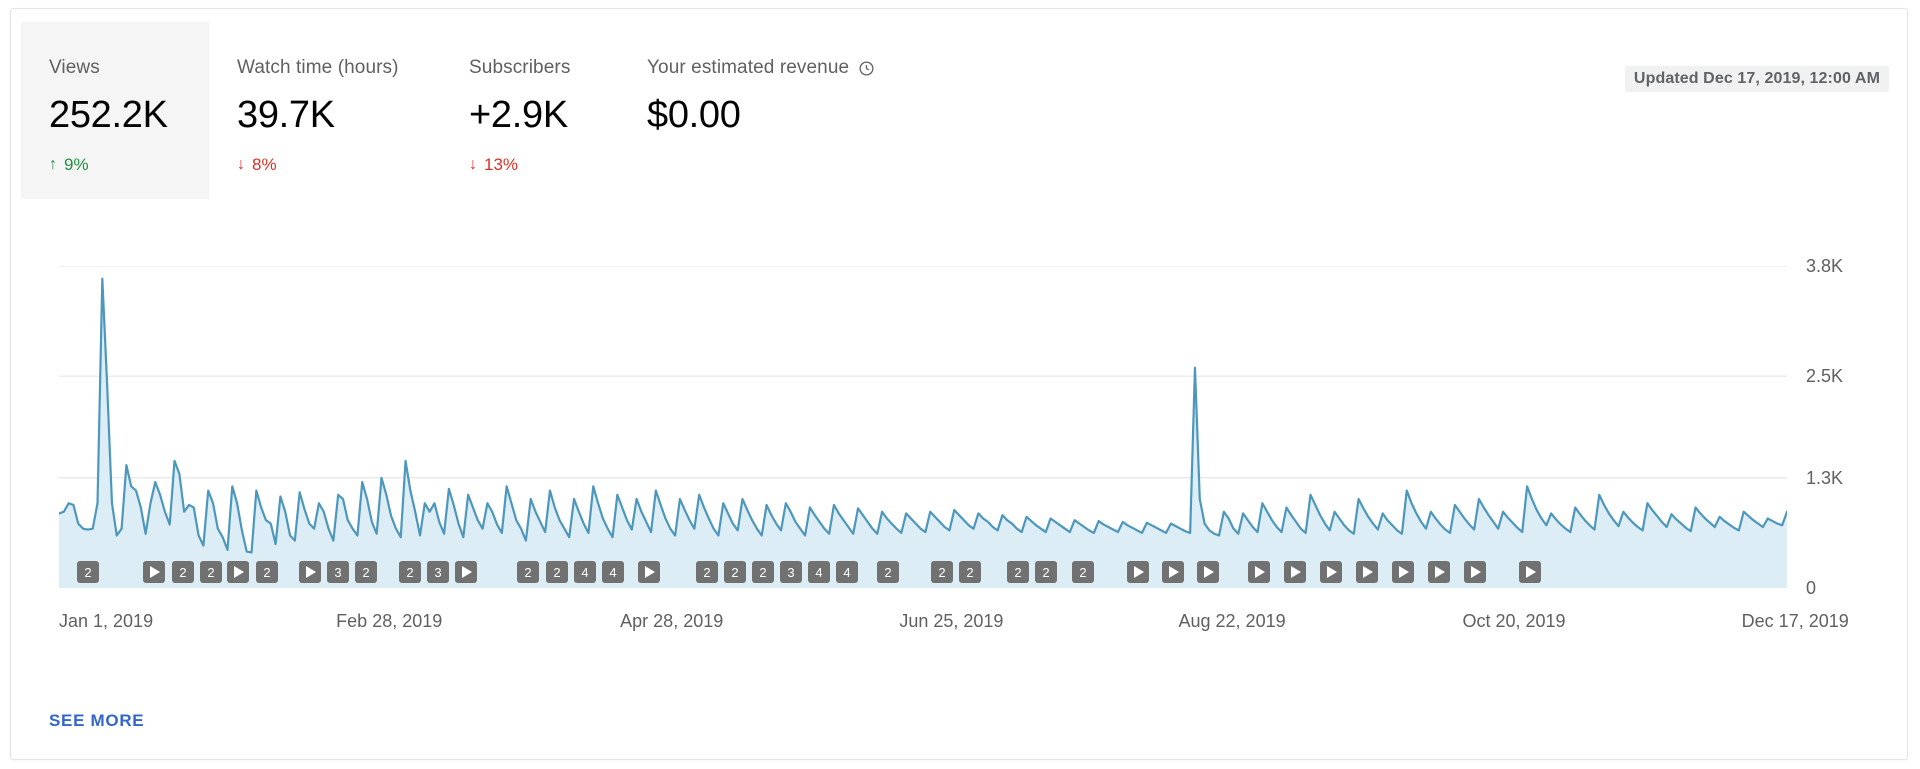 This screenshot has width=1920, height=769. What do you see at coordinates (748, 67) in the screenshot?
I see `metric-label-text: Your estimated revenue` at bounding box center [748, 67].